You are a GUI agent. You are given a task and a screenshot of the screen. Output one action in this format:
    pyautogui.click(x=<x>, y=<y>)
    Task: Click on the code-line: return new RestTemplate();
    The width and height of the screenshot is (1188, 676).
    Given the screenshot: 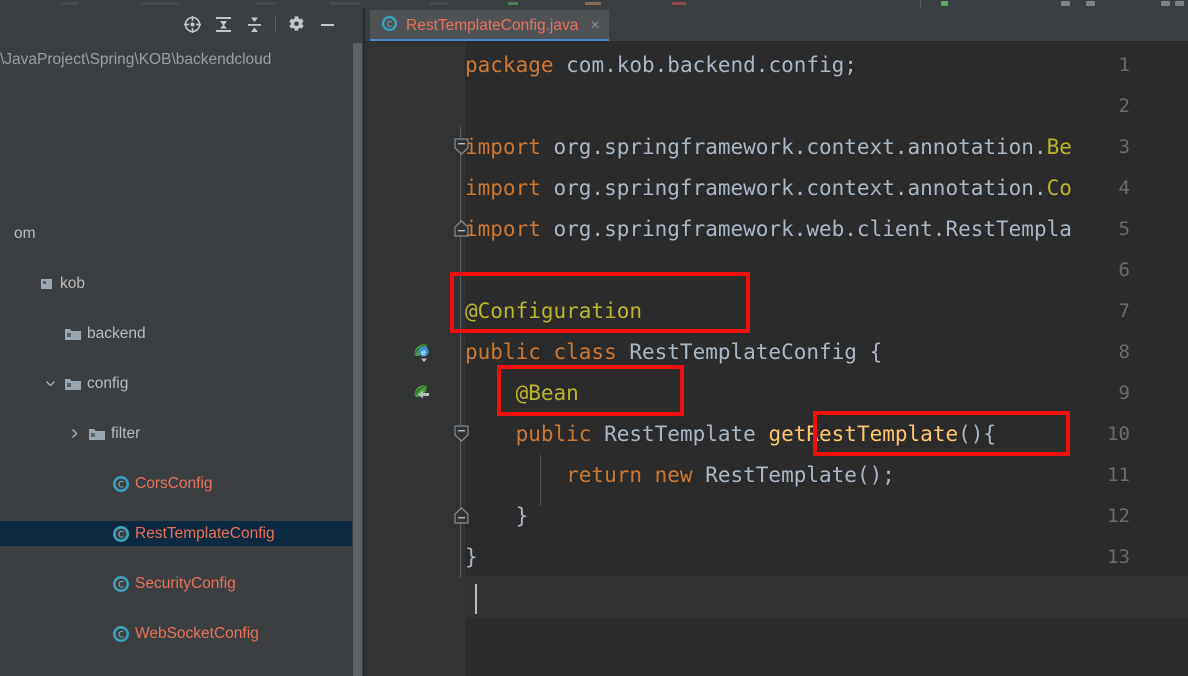 What is the action you would take?
    pyautogui.click(x=680, y=475)
    